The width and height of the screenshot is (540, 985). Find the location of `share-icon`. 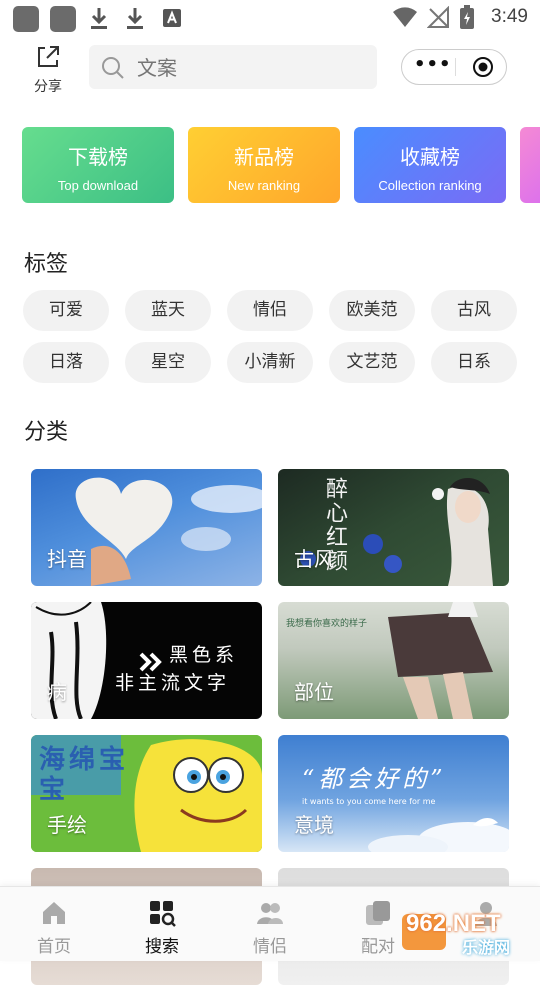

share-icon is located at coordinates (48, 56).